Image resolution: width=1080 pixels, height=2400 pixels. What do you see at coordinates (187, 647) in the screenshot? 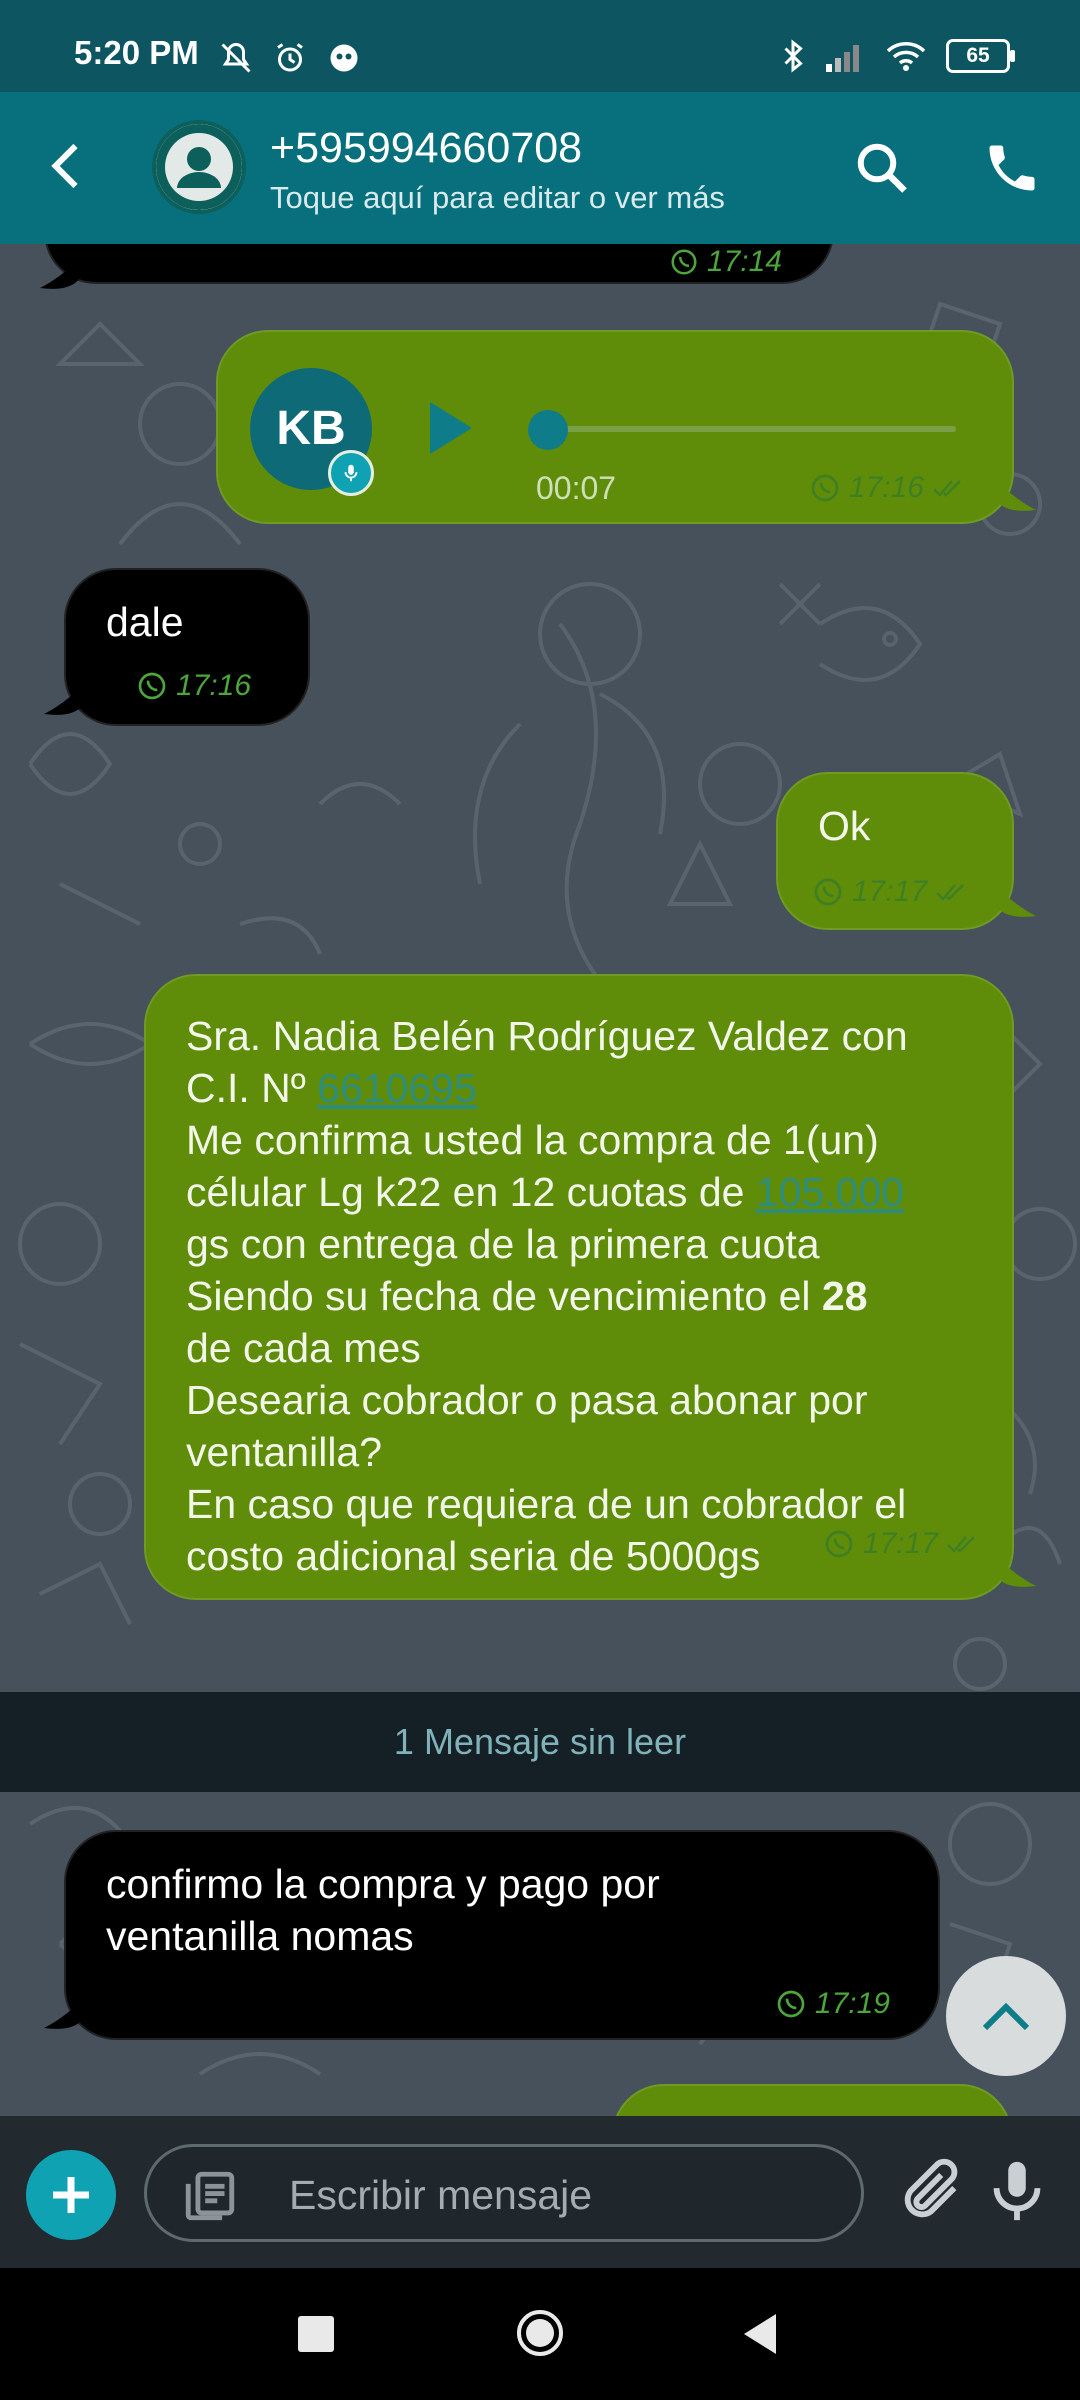
I see `message-bubble-incoming: dale 17:16` at bounding box center [187, 647].